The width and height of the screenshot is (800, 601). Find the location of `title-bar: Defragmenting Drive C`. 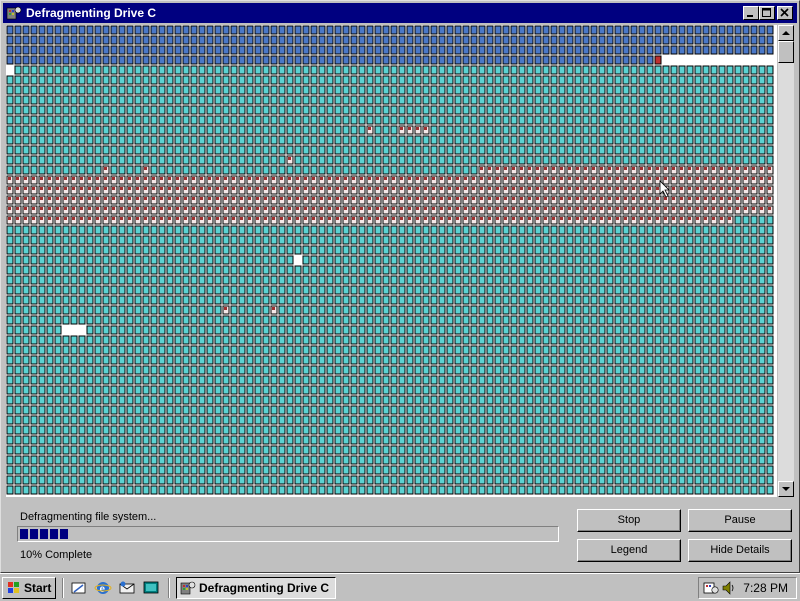

title-bar: Defragmenting Drive C is located at coordinates (400, 13).